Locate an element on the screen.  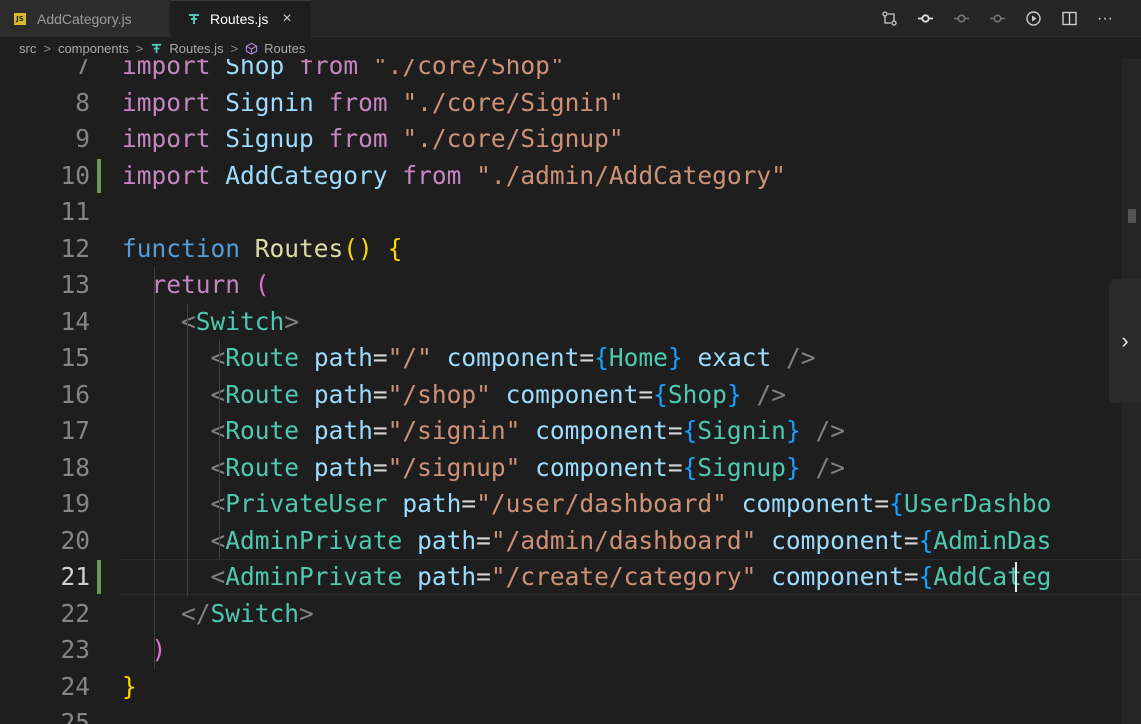
code-token: "/signin" is located at coordinates (454, 430).